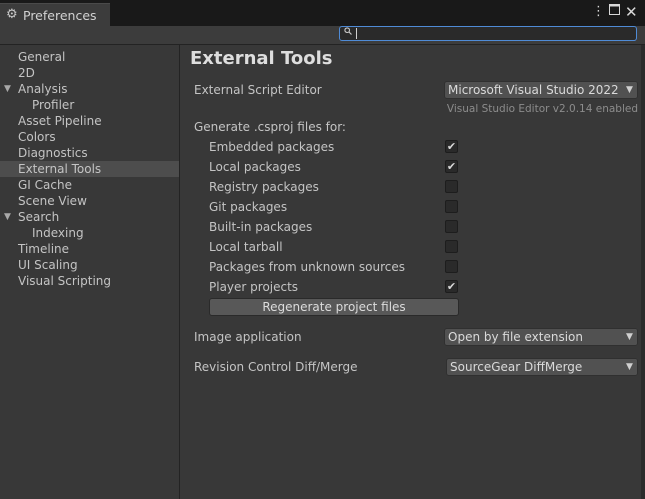  What do you see at coordinates (89, 201) in the screenshot?
I see `sidebar-item-scene-view: Scene View` at bounding box center [89, 201].